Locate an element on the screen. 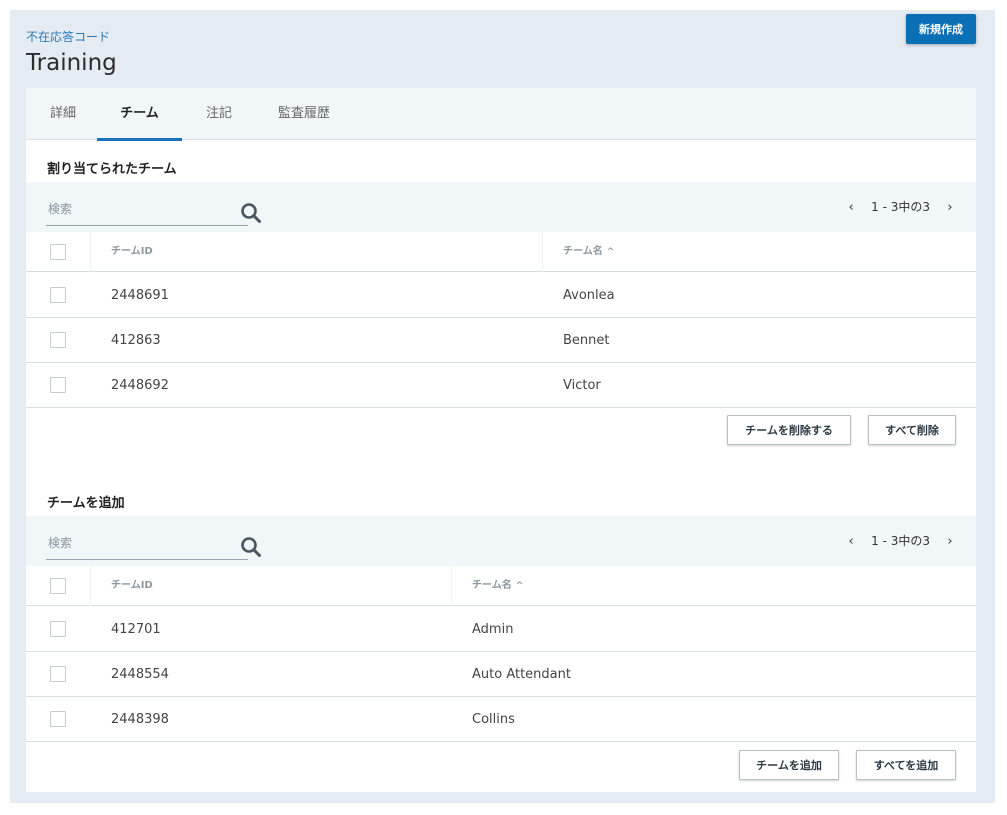  assigned-pager-text: 1 - 3中の3 is located at coordinates (900, 207).